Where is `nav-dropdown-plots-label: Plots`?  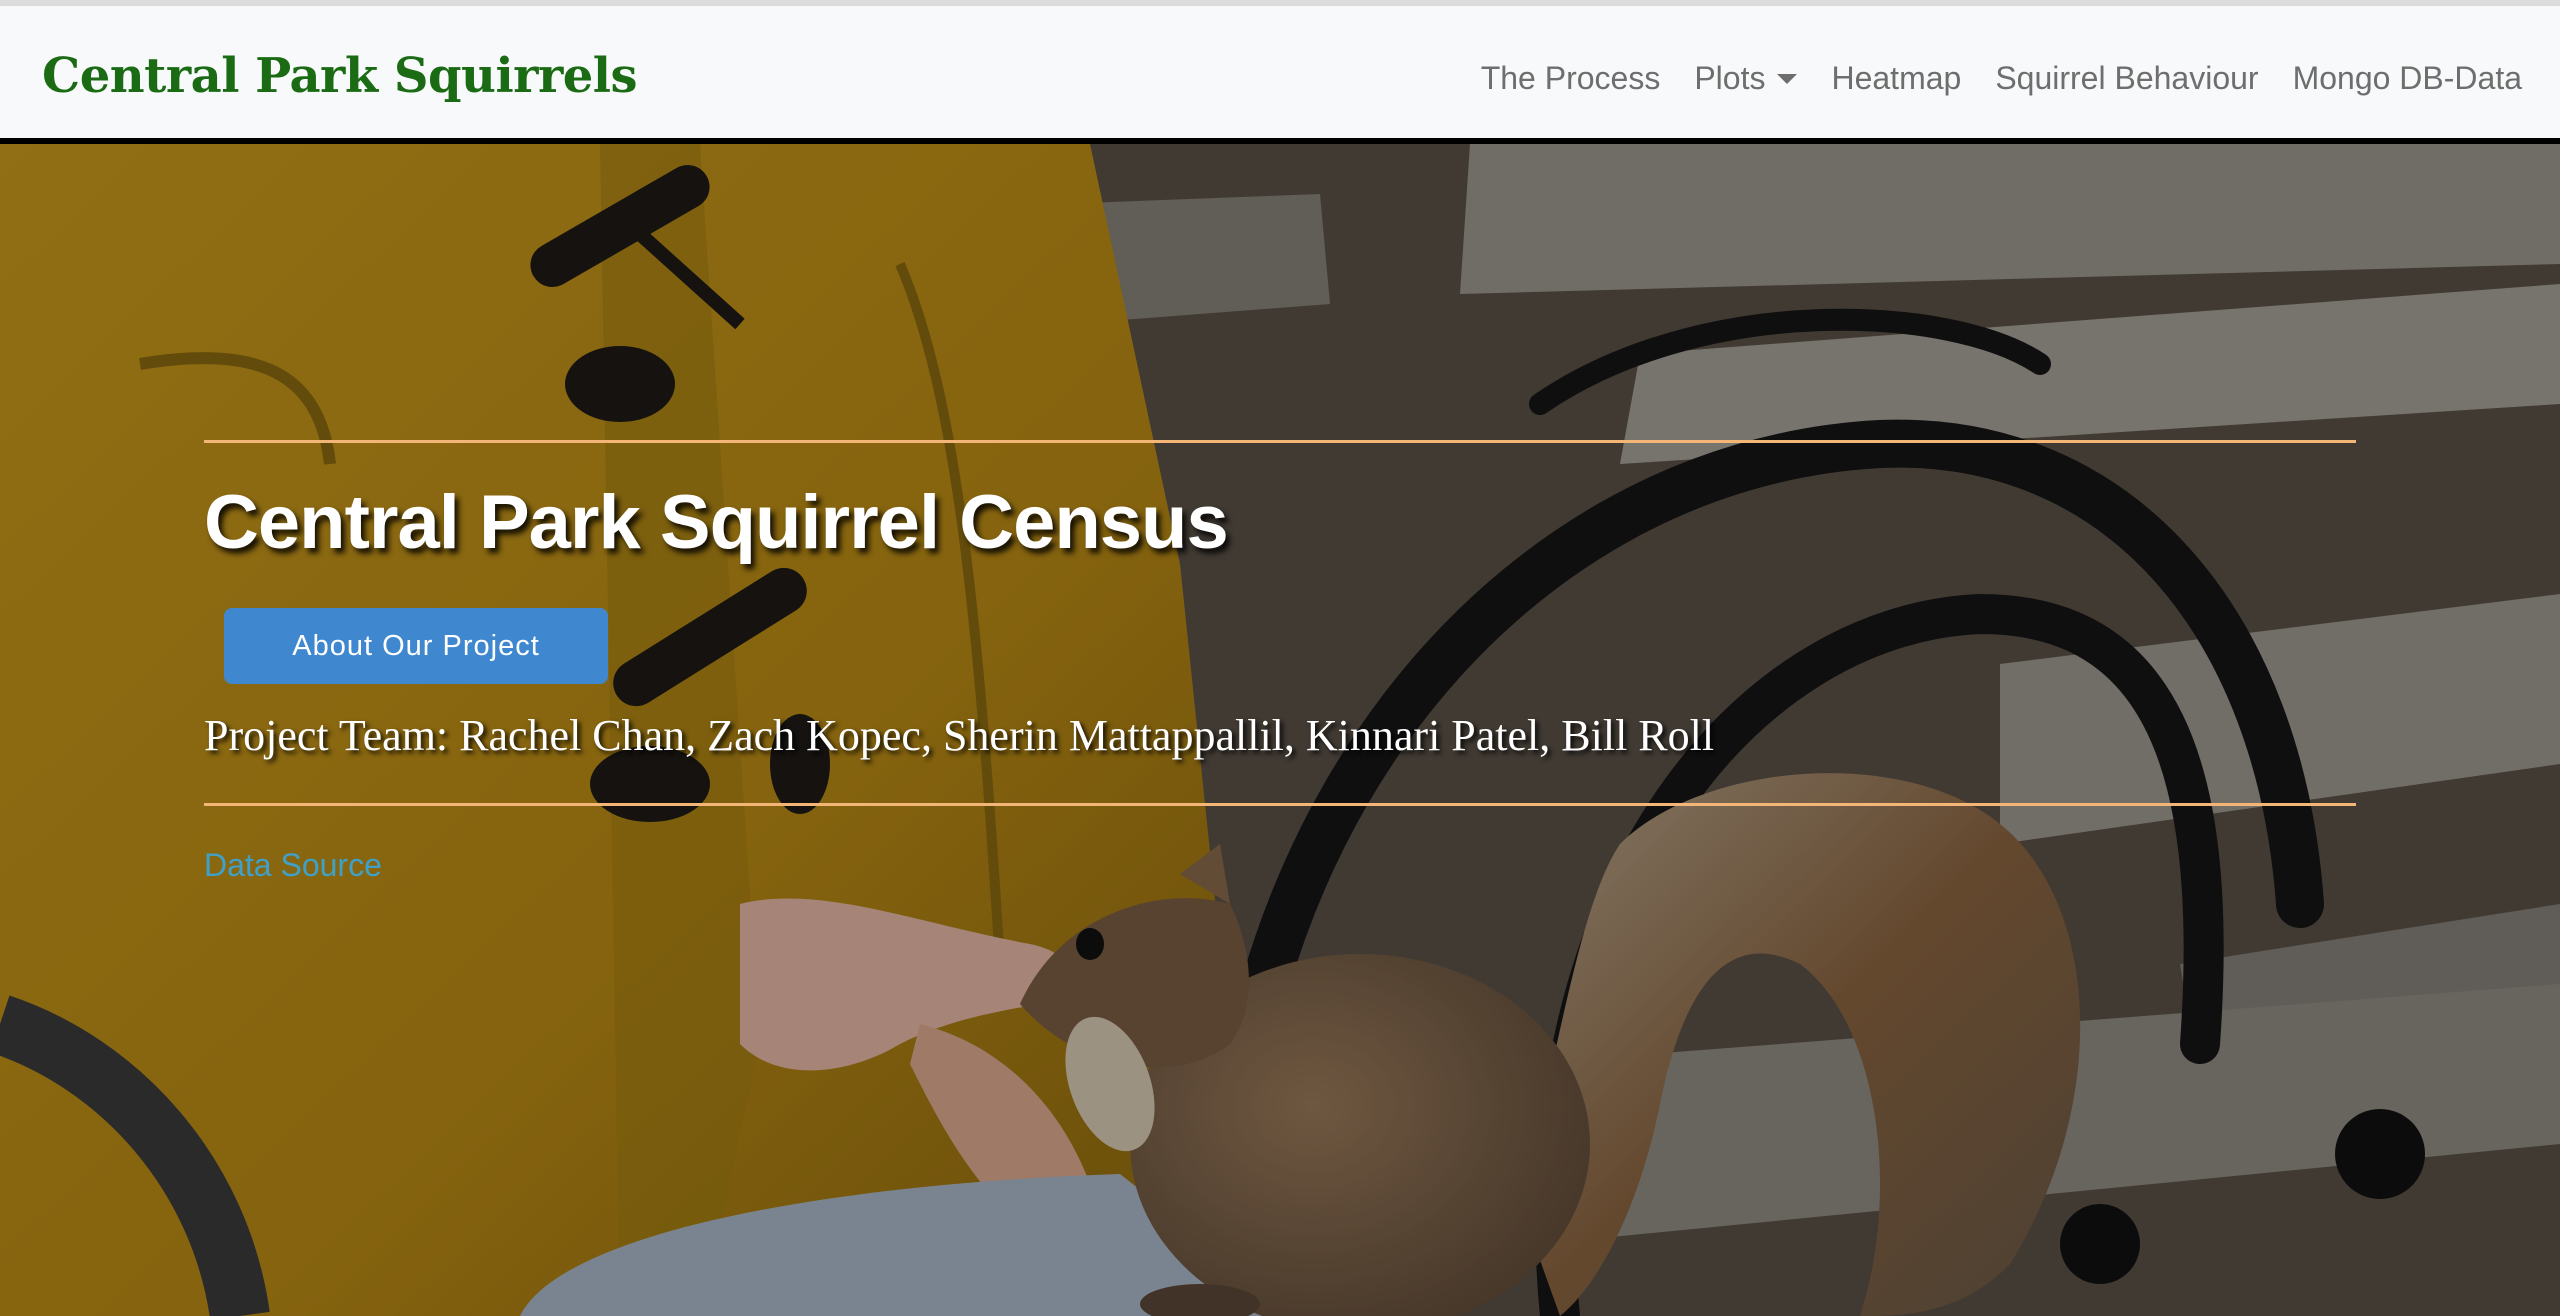 nav-dropdown-plots-label: Plots is located at coordinates (1730, 78).